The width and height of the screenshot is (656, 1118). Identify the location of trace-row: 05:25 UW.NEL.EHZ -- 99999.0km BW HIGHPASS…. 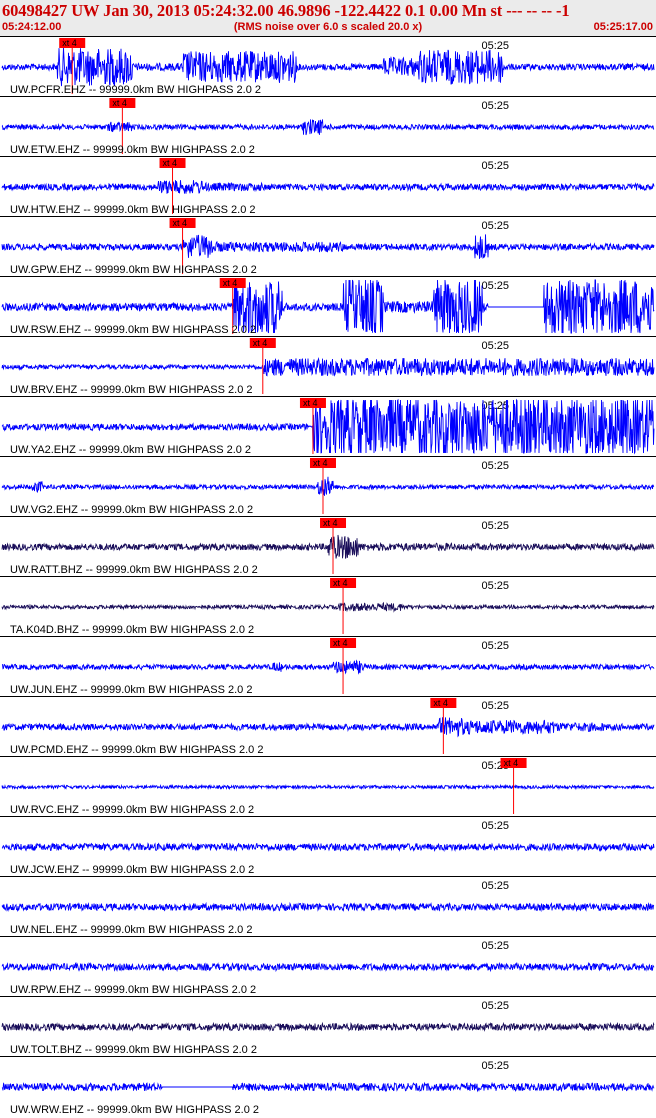
(328, 906).